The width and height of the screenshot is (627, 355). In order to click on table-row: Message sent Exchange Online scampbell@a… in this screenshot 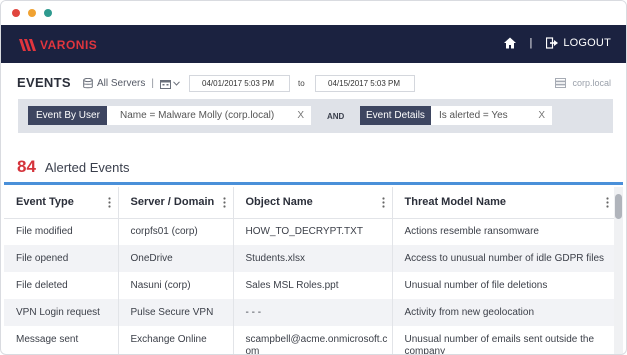, I will do `click(310, 340)`.